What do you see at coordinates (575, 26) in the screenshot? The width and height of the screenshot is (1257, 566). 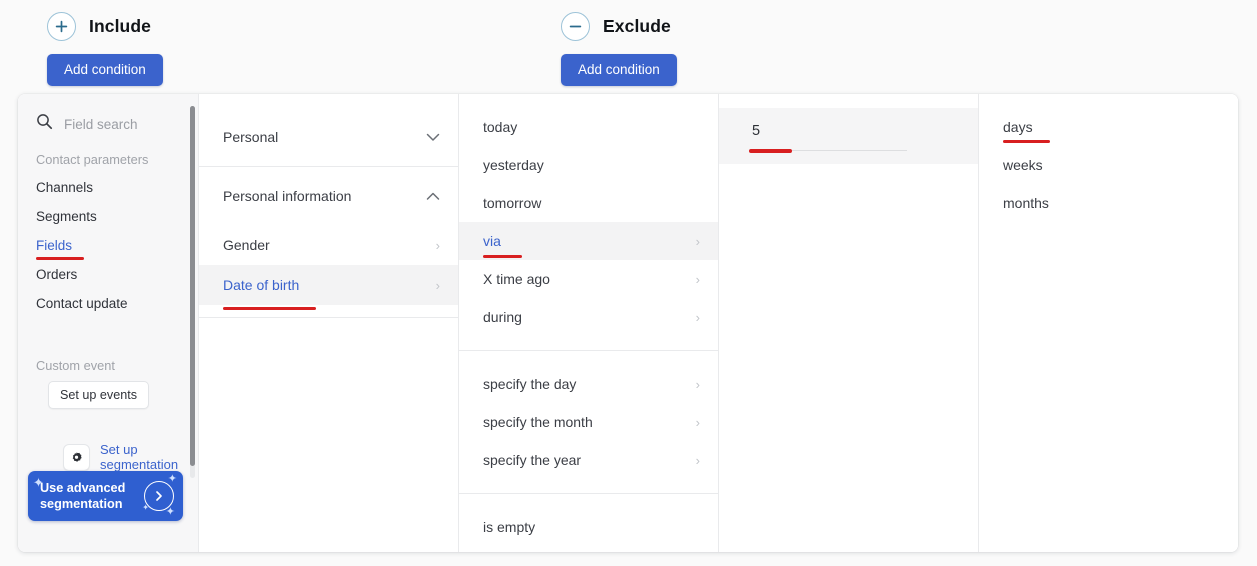 I see `minus-circle-icon` at bounding box center [575, 26].